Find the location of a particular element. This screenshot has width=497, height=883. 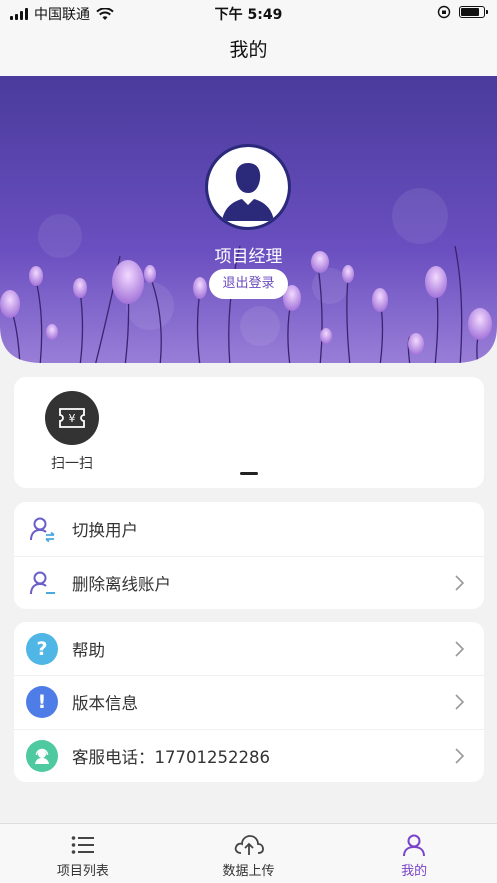

logout-button: 退出登录 is located at coordinates (248, 284).